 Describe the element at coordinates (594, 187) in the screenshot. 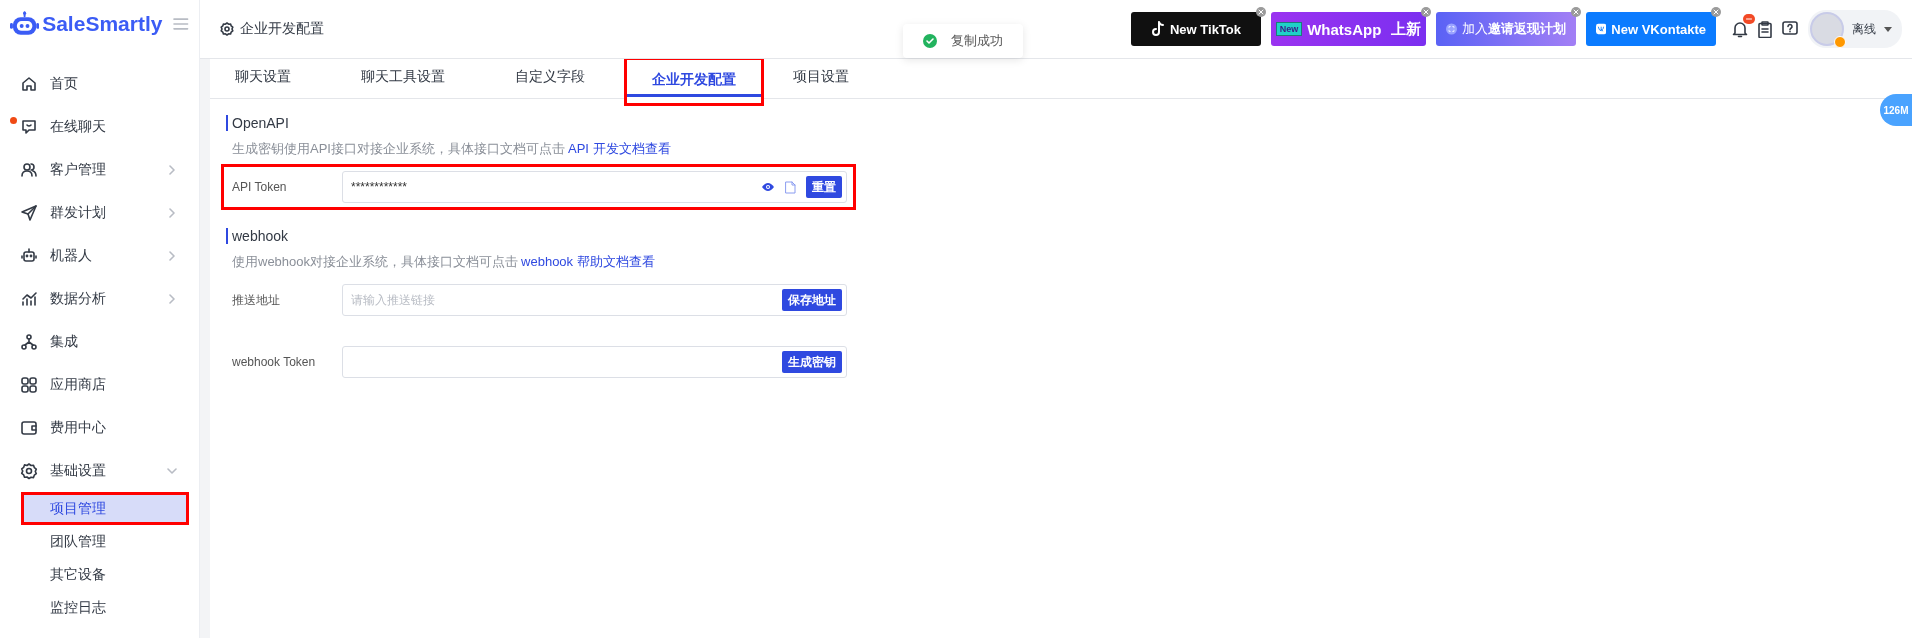

I see `token-field: ************ 重置` at that location.